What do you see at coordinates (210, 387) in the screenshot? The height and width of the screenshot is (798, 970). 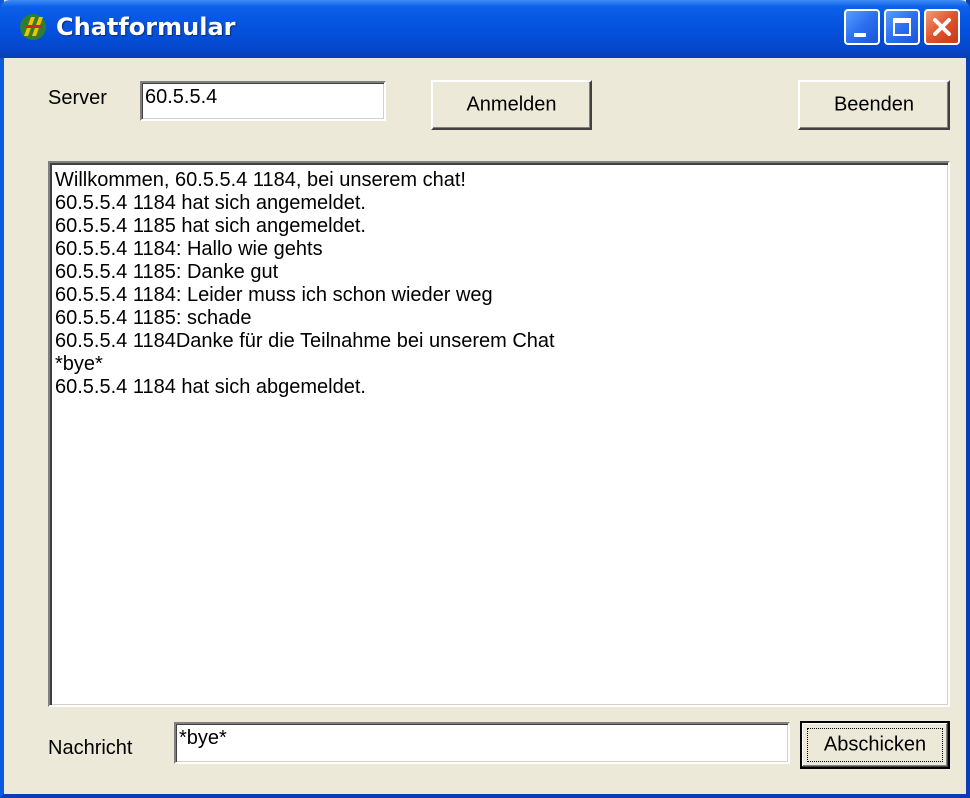 I see `chat-line: 60.5.5.4 1184 hat sich abgemeldet.` at bounding box center [210, 387].